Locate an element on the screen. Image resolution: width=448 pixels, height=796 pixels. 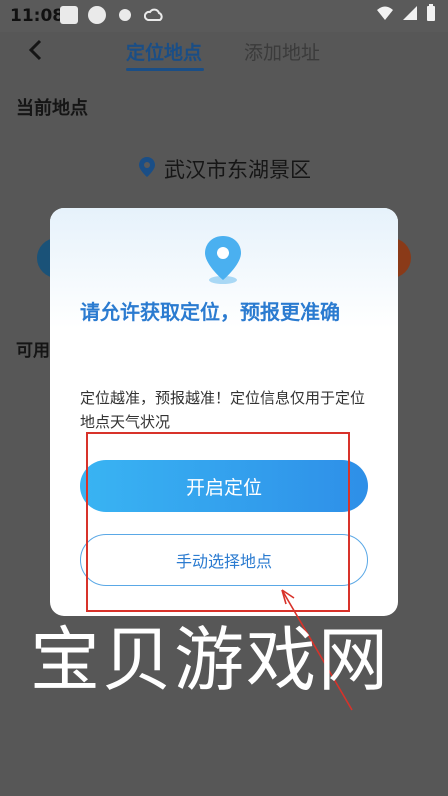
download-icon is located at coordinates (97, 15).